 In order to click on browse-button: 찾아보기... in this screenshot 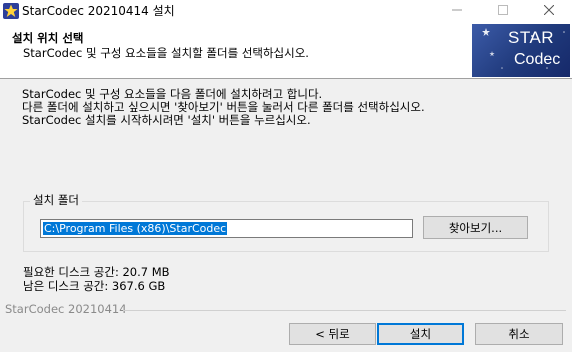, I will do `click(475, 227)`.